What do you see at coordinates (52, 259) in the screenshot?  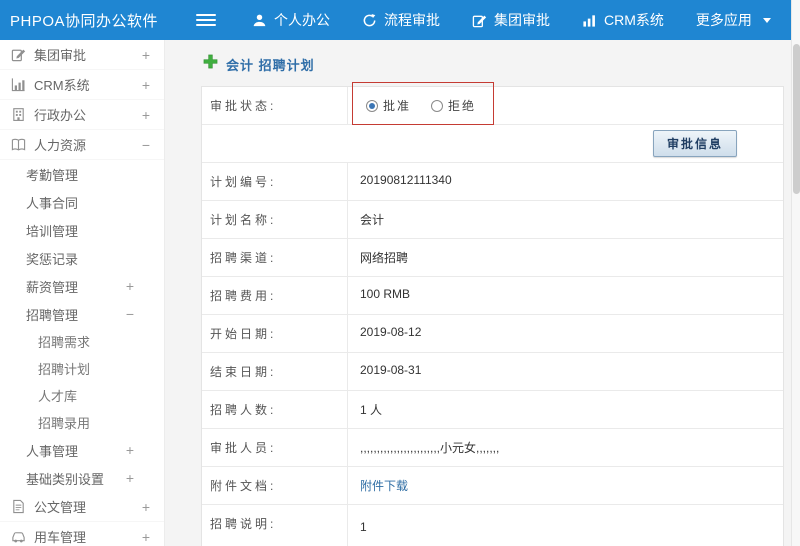 I see `sidebar-item-label: 奖惩记录` at bounding box center [52, 259].